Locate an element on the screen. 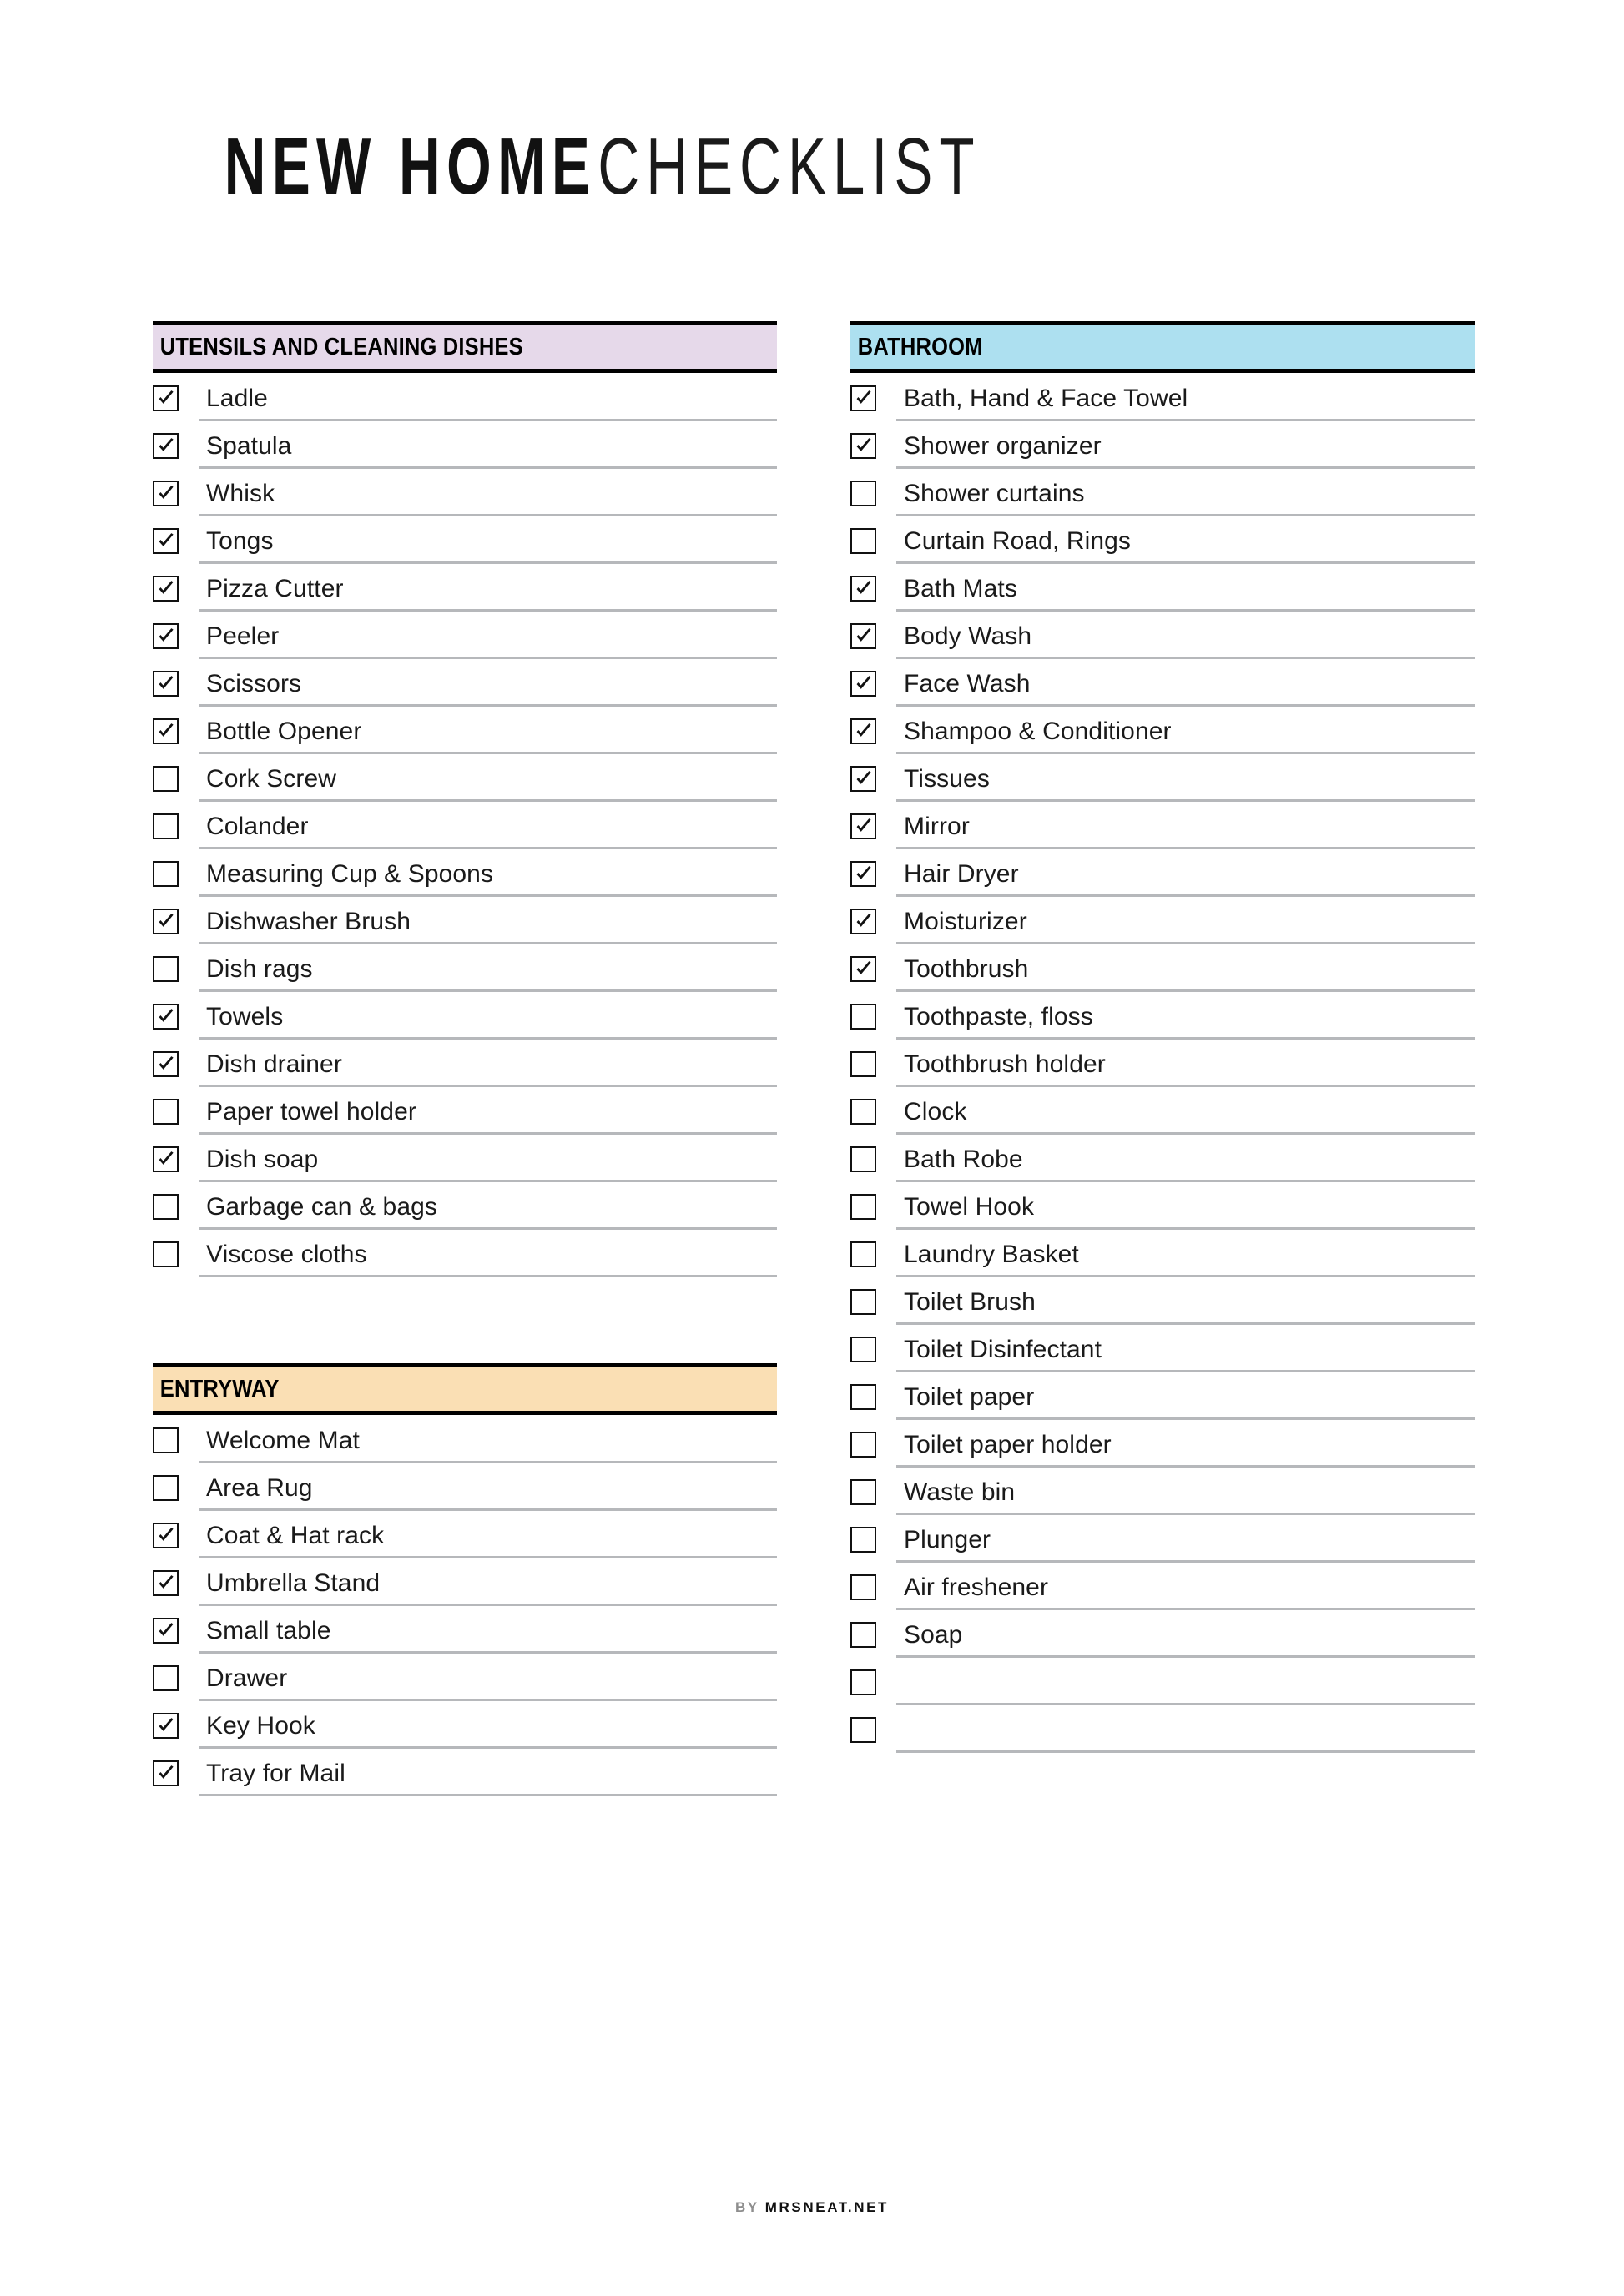  checklist-row: Curtain Road, Rings is located at coordinates (1162, 546).